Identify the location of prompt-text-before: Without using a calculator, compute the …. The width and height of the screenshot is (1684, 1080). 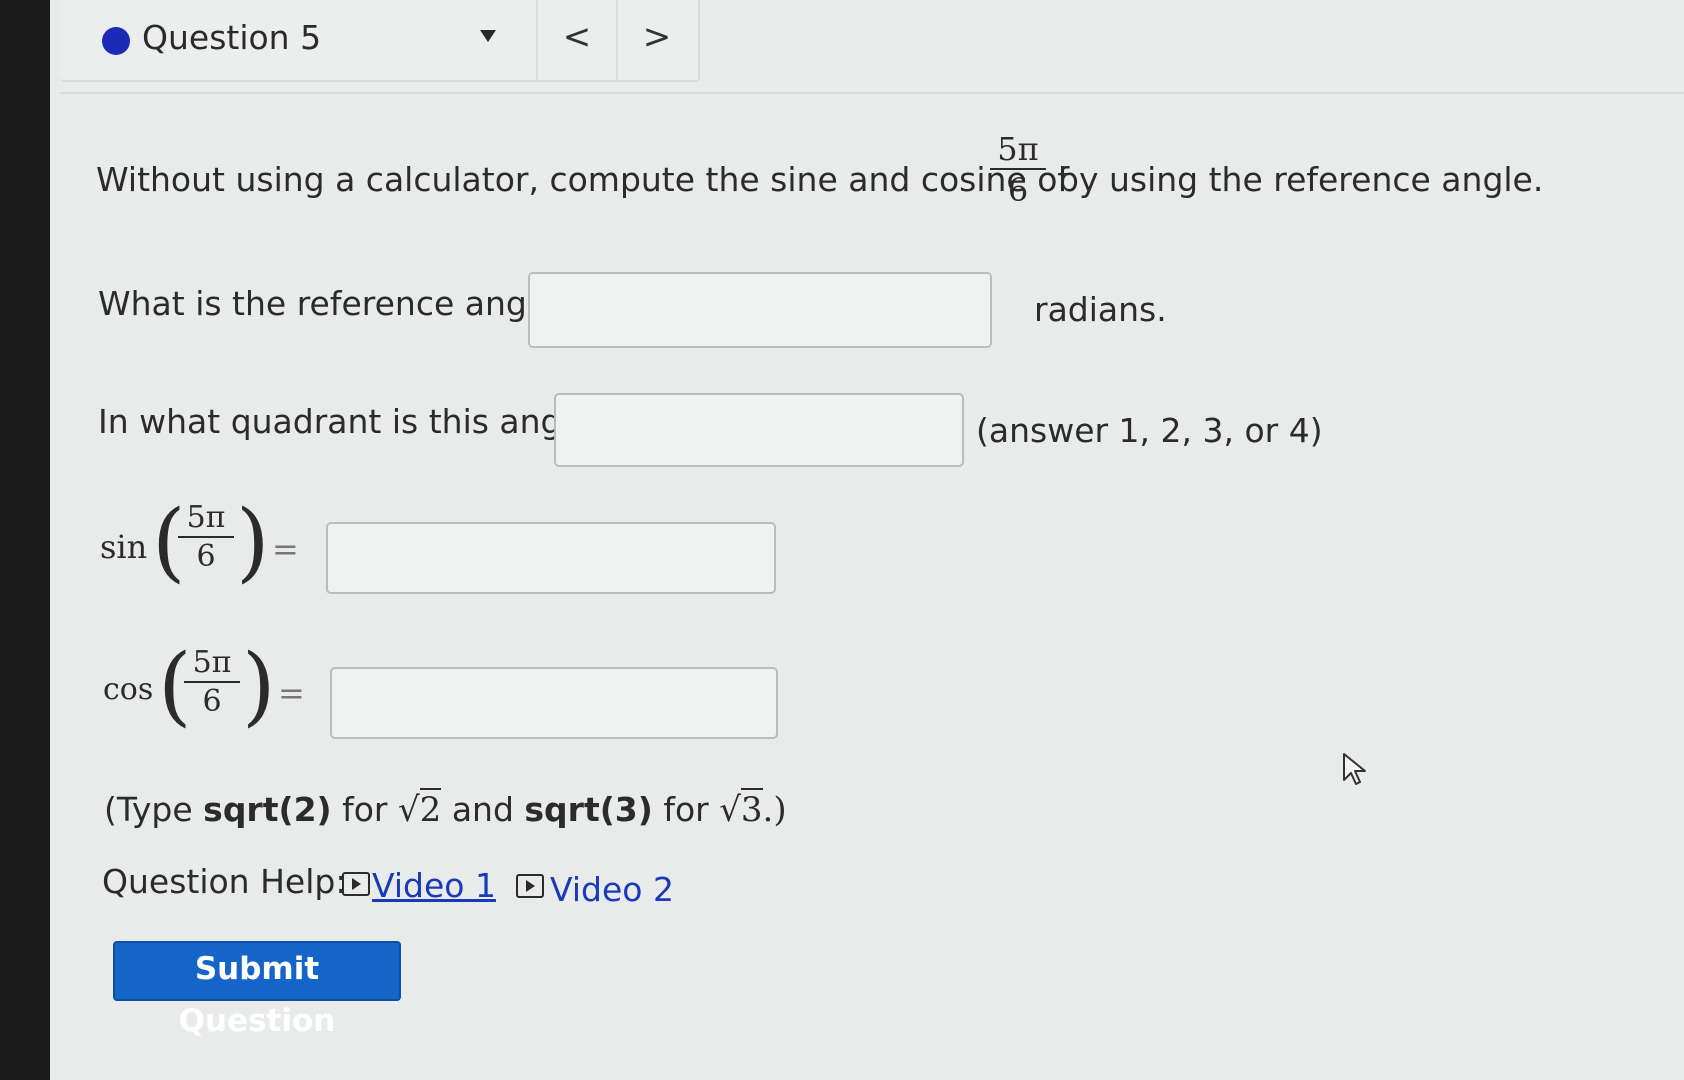
(583, 179).